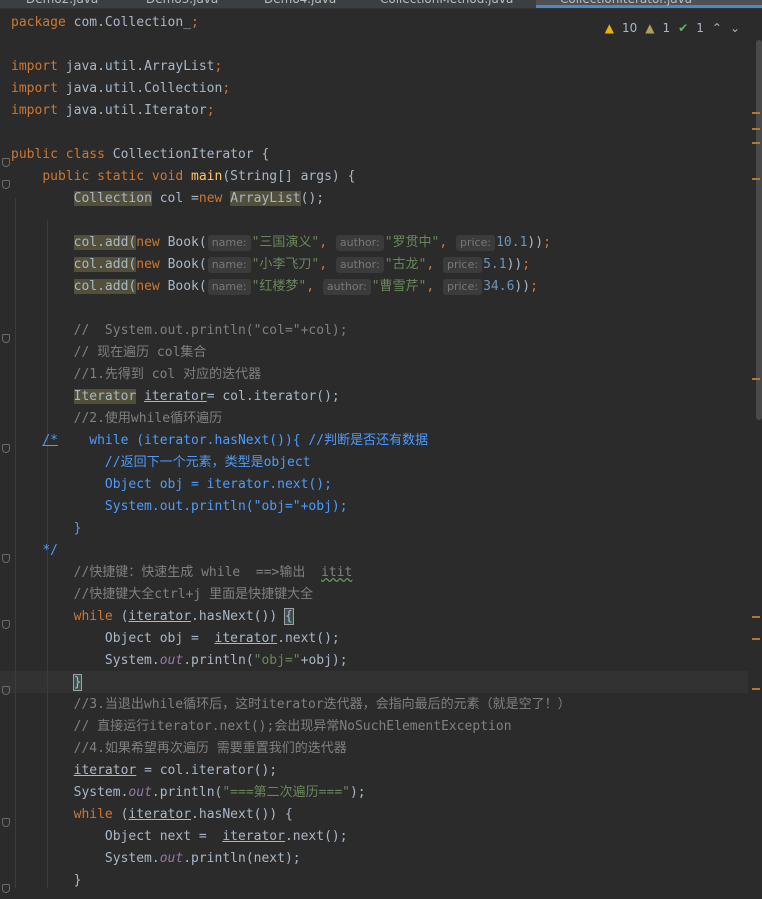 The image size is (762, 899). Describe the element at coordinates (717, 28) in the screenshot. I see `chevron-up-icon: ⌃` at that location.